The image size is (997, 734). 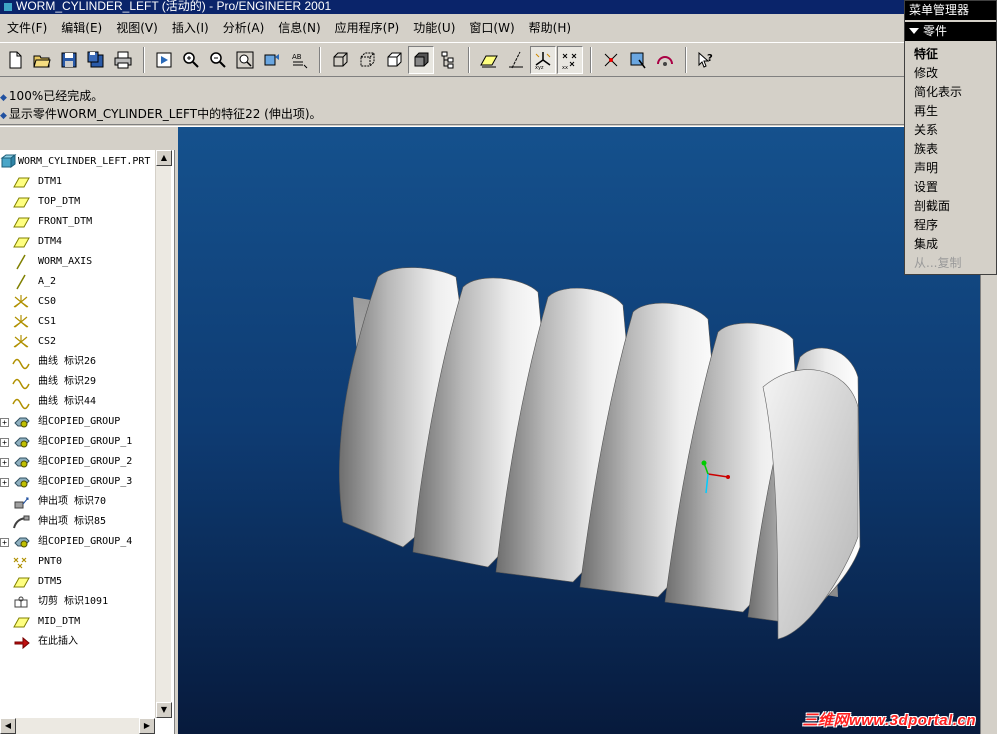 What do you see at coordinates (21, 202) in the screenshot?
I see `datum-plane-icon` at bounding box center [21, 202].